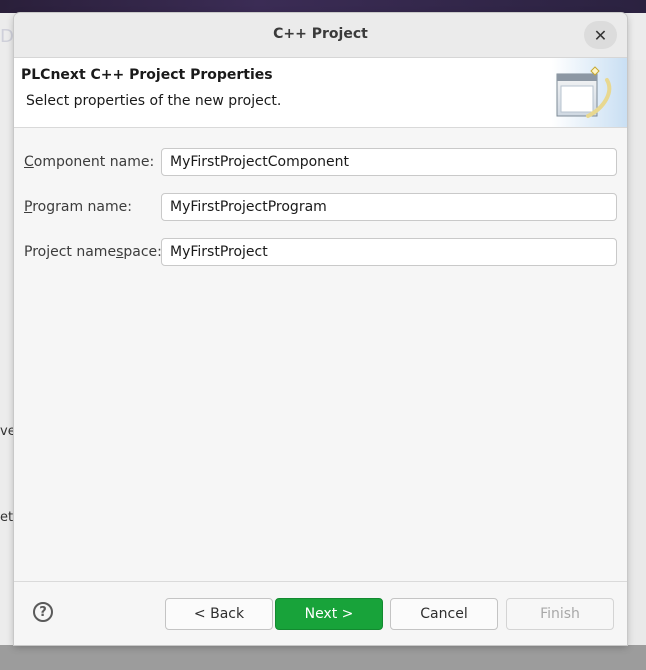 This screenshot has height=670, width=646. I want to click on dialog-titlebar: C++ Project ✕, so click(320, 35).